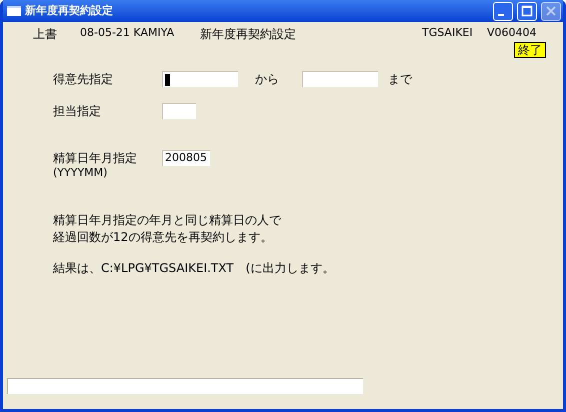  I want to click on version-text: V060404, so click(512, 33).